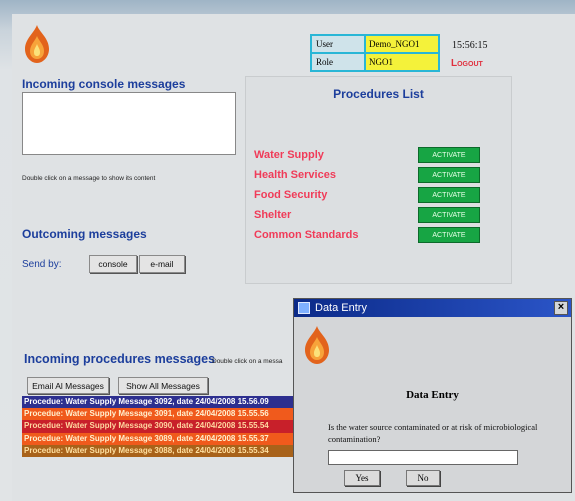  Describe the element at coordinates (378, 94) in the screenshot. I see `procedures-title: Procedures List` at that location.